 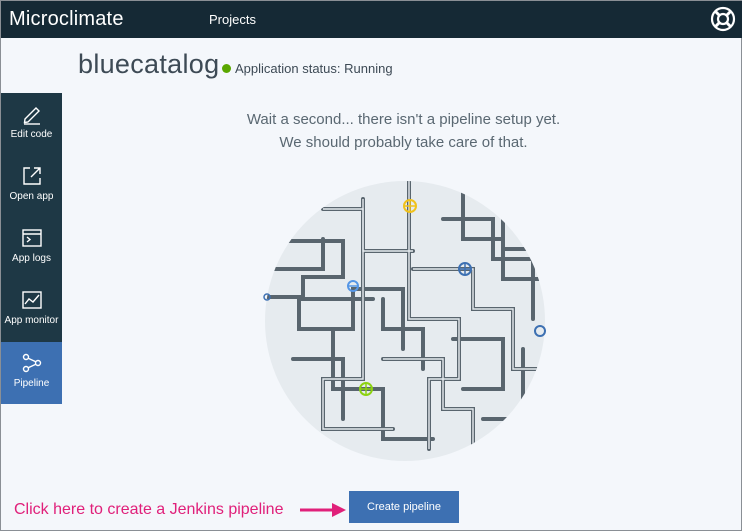 I want to click on top-bar: Microclimate Projects, so click(x=371, y=19).